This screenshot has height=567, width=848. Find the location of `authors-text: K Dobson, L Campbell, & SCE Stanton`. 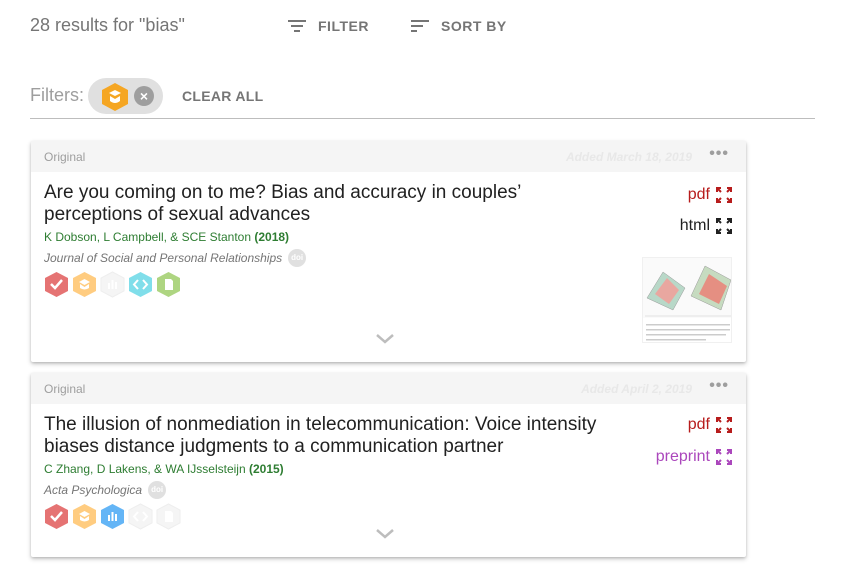

authors-text: K Dobson, L Campbell, & SCE Stanton is located at coordinates (147, 237).